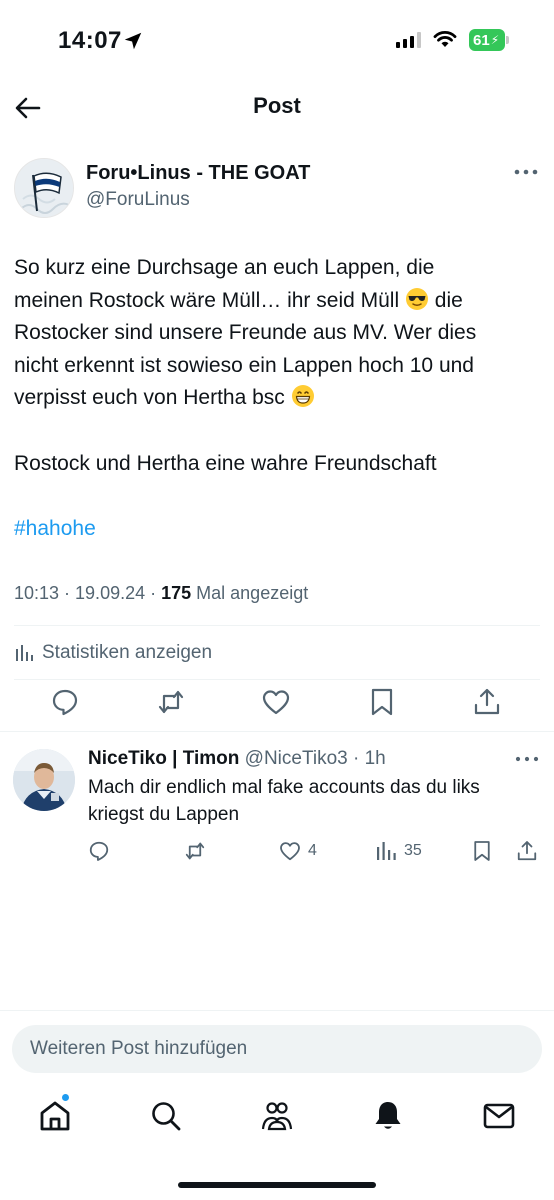 The image size is (554, 1200). I want to click on reply-header: NiceTiko | Timon @NiceTiko3 · 1h, so click(237, 759).